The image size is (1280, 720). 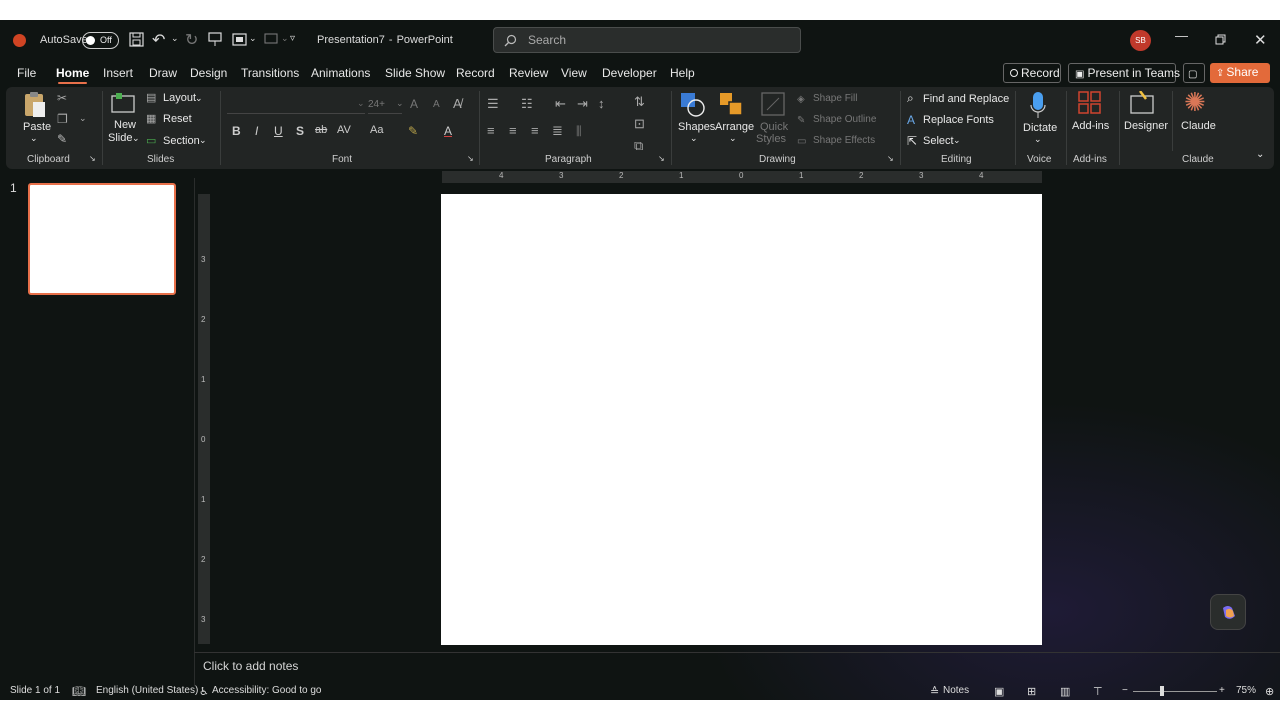 What do you see at coordinates (204, 691) in the screenshot?
I see `accessibility-icon: ♿︎` at bounding box center [204, 691].